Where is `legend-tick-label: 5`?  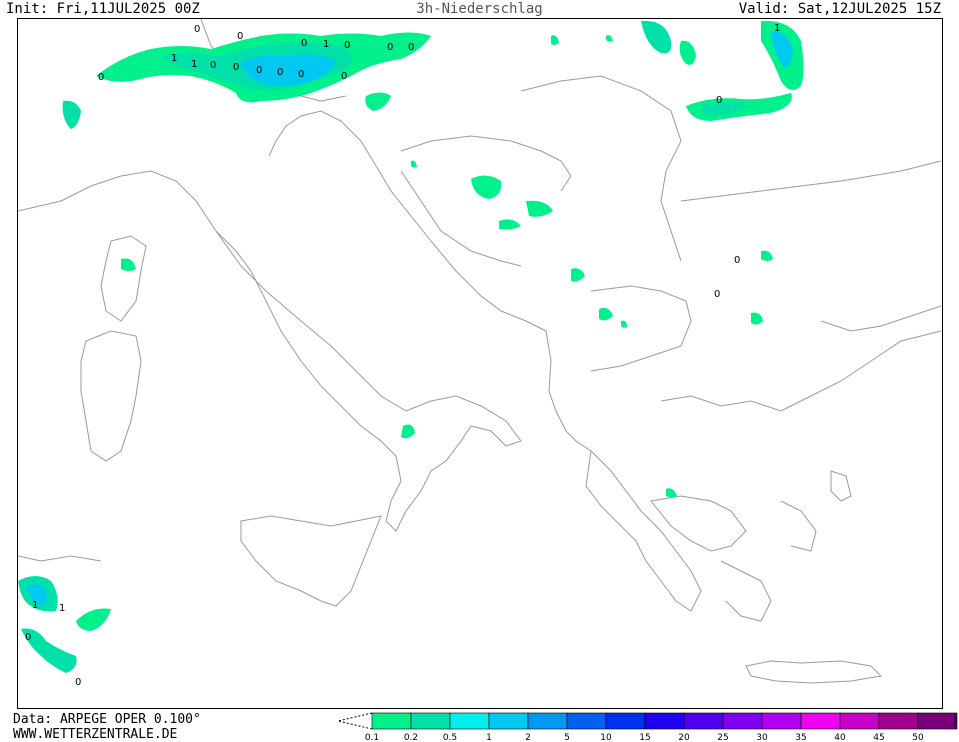
legend-tick-label: 5 is located at coordinates (567, 737).